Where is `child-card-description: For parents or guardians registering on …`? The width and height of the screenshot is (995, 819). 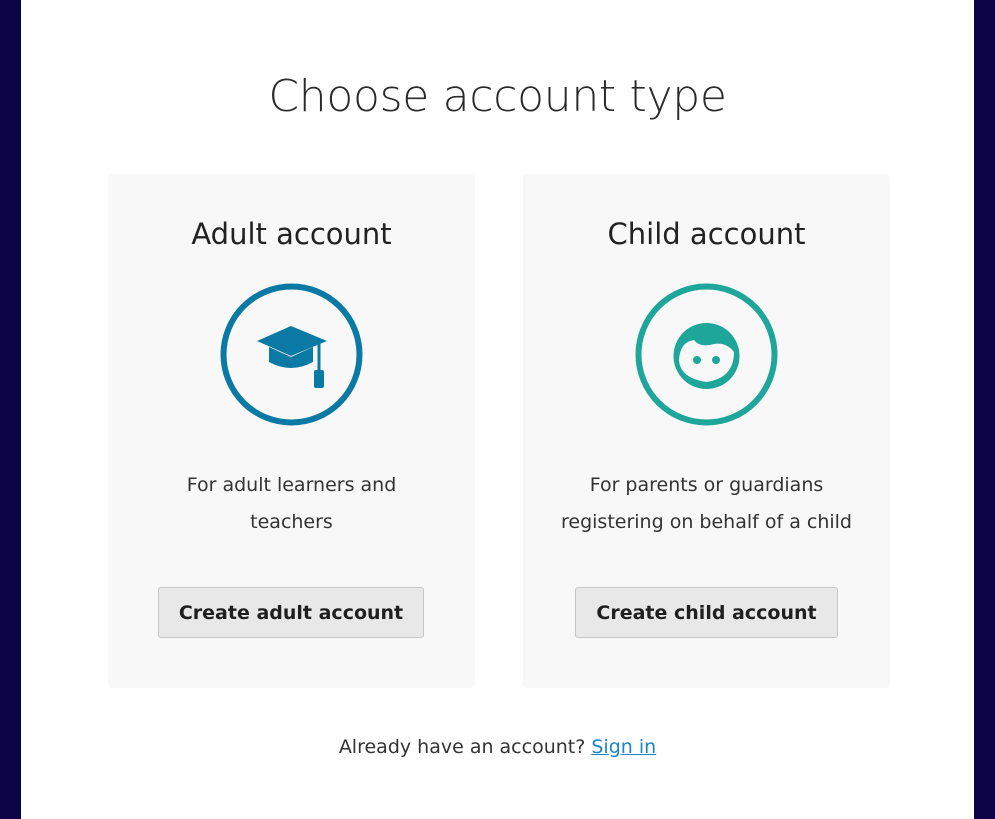
child-card-description: For parents or guardians registering on … is located at coordinates (706, 503).